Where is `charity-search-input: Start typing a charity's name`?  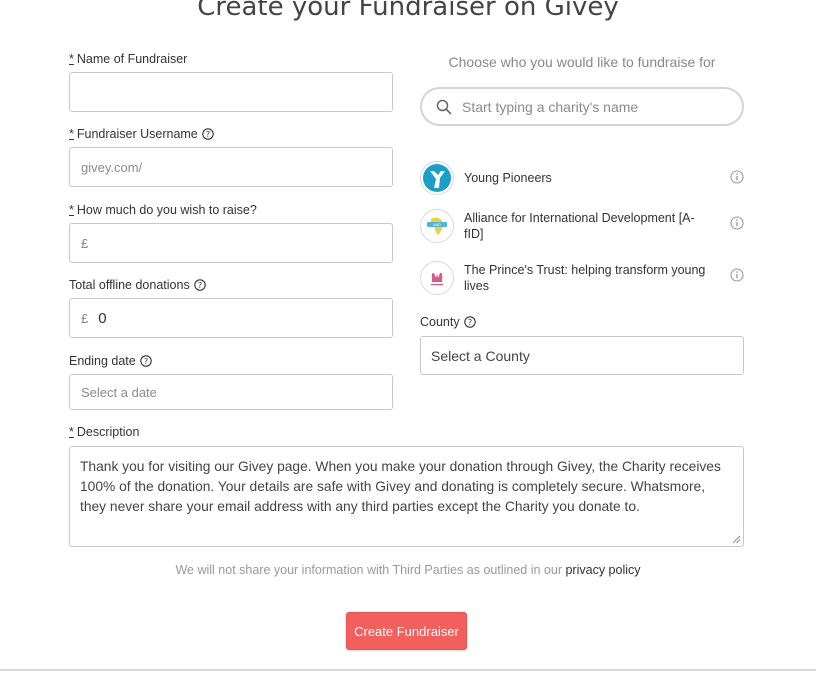
charity-search-input: Start typing a charity's name is located at coordinates (582, 106).